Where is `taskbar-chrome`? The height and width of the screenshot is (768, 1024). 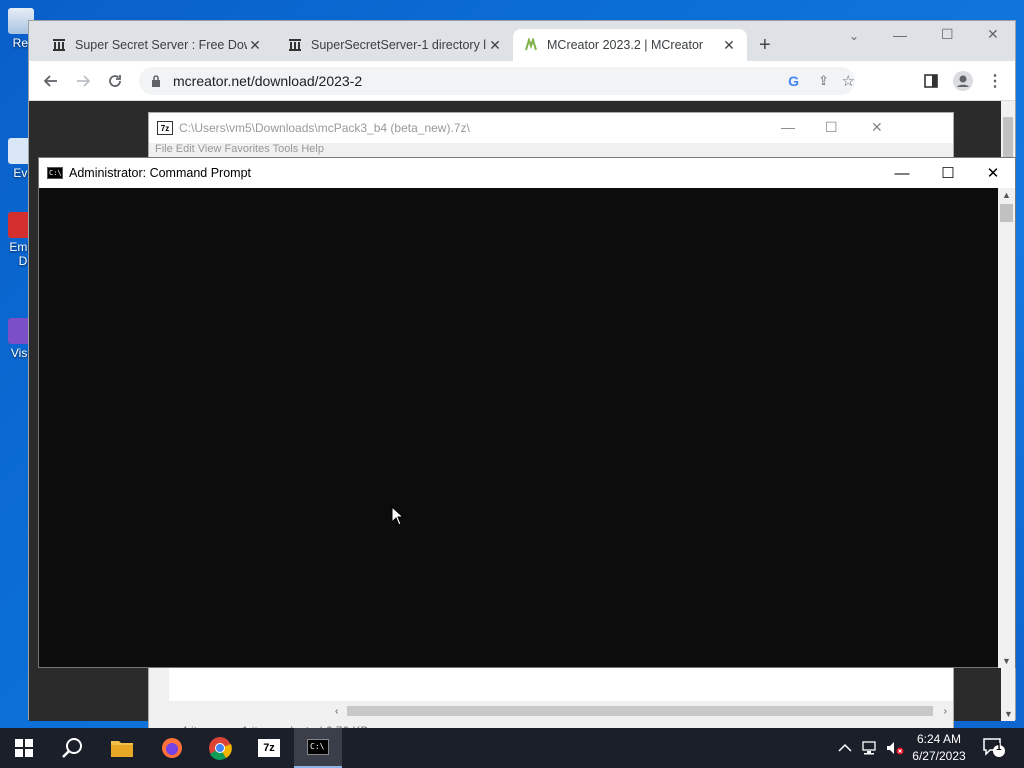
taskbar-chrome is located at coordinates (220, 748).